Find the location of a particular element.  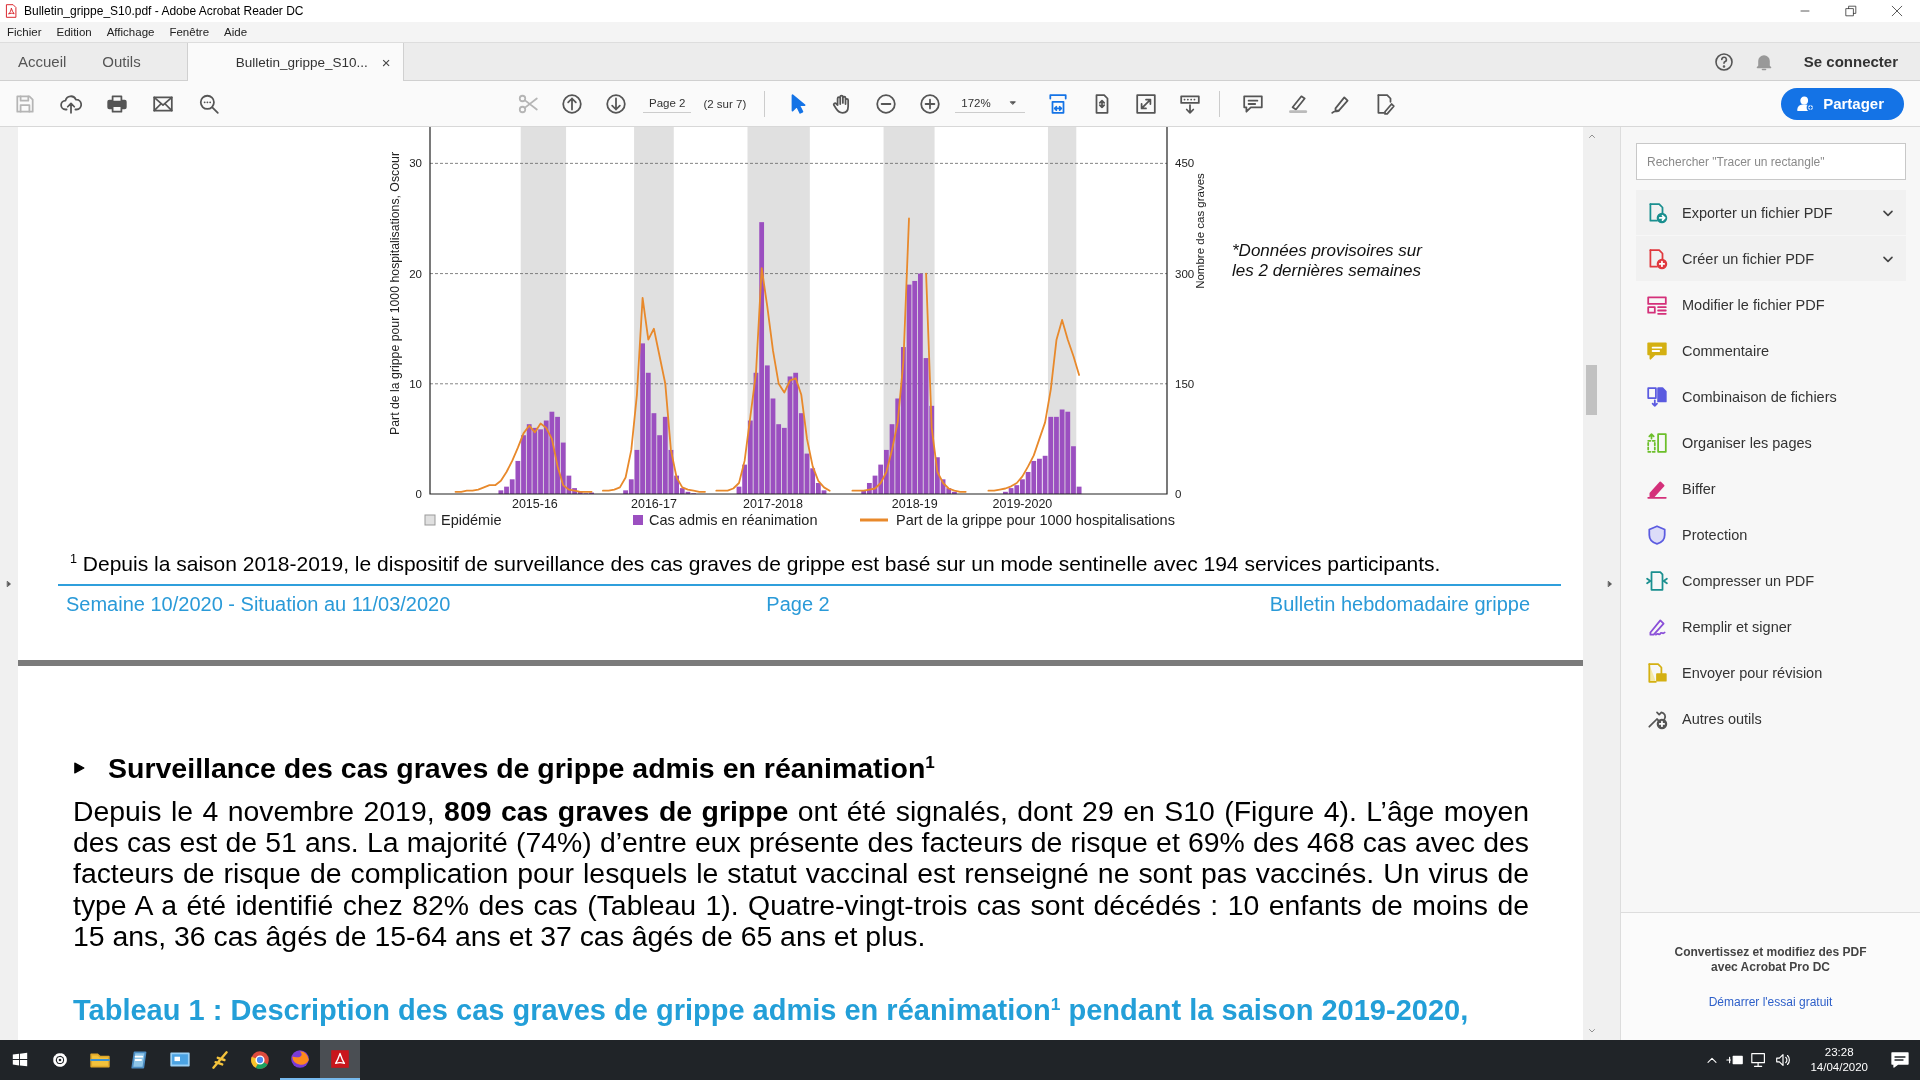

axis-tick-label: 20 is located at coordinates (415, 273).